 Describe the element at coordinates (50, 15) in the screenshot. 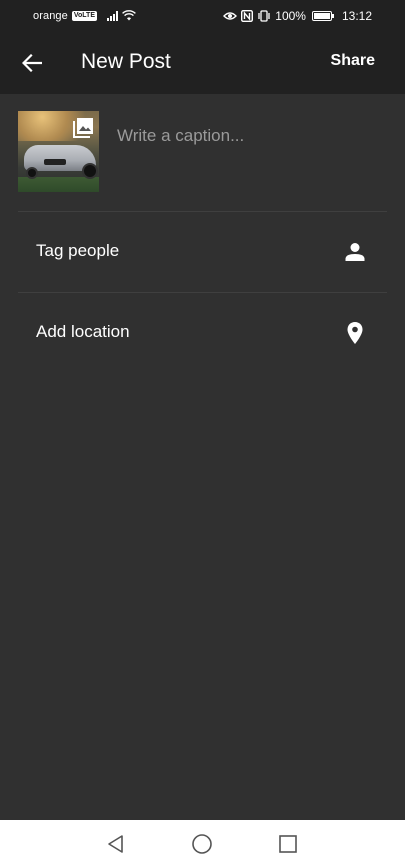

I see `carrier-name: orange` at that location.